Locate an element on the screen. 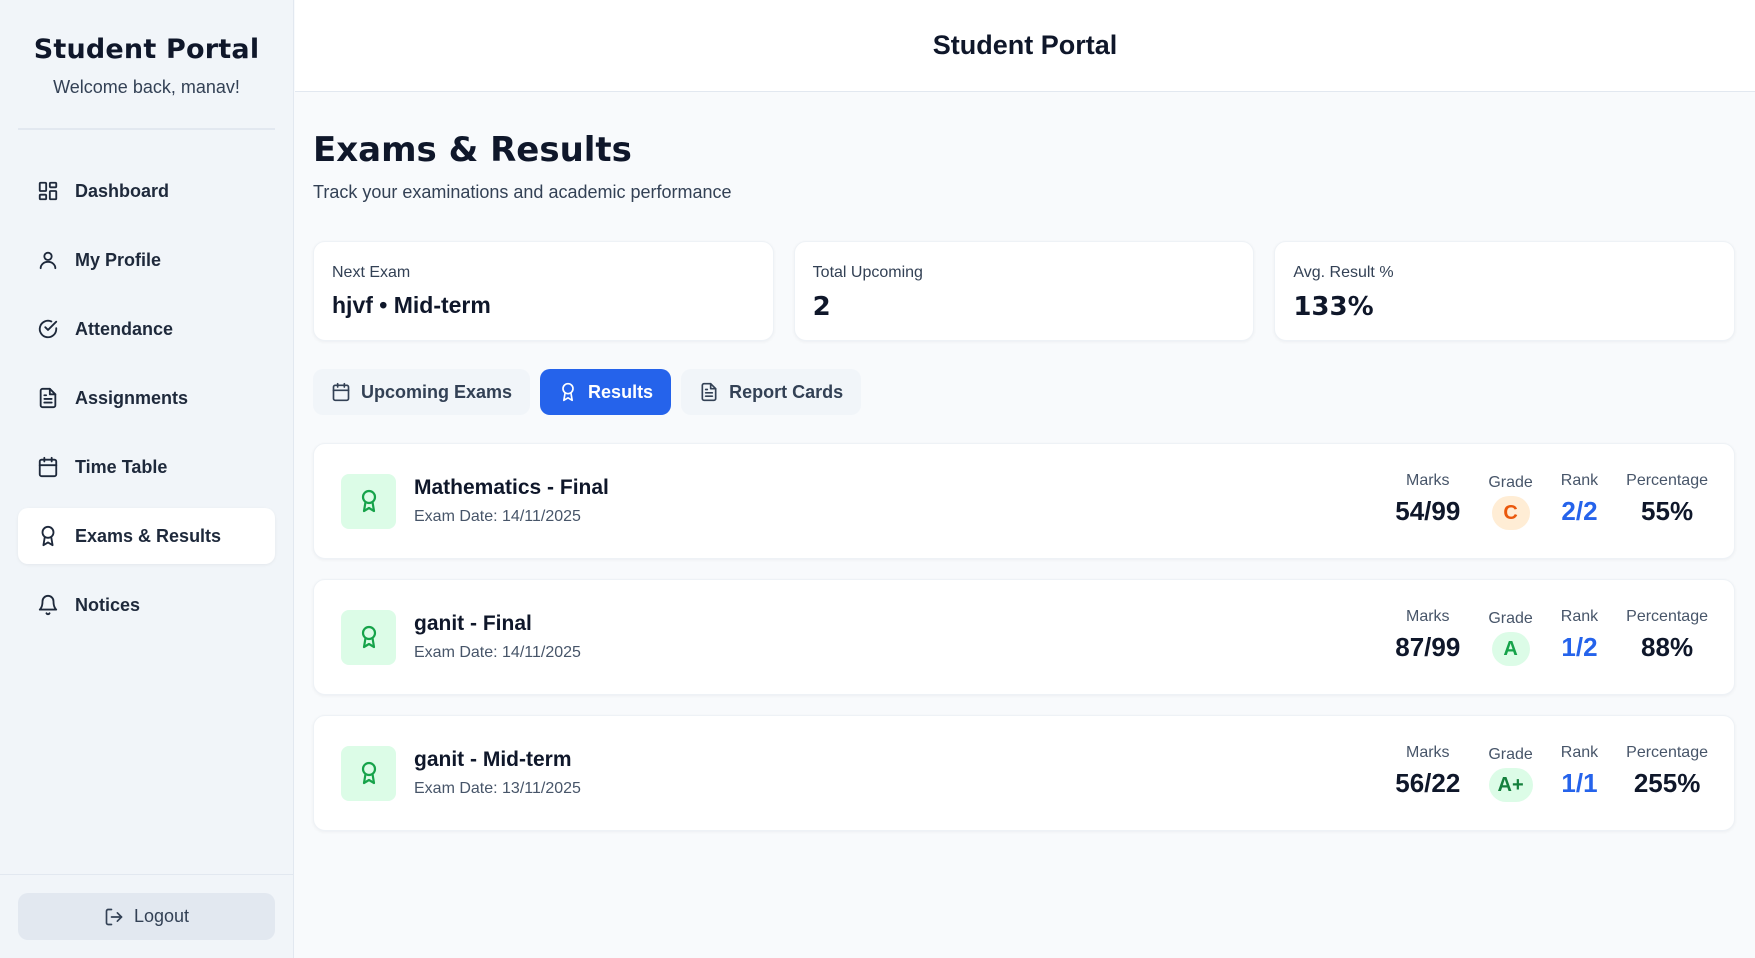  marks-value: 56/22 is located at coordinates (1428, 783).